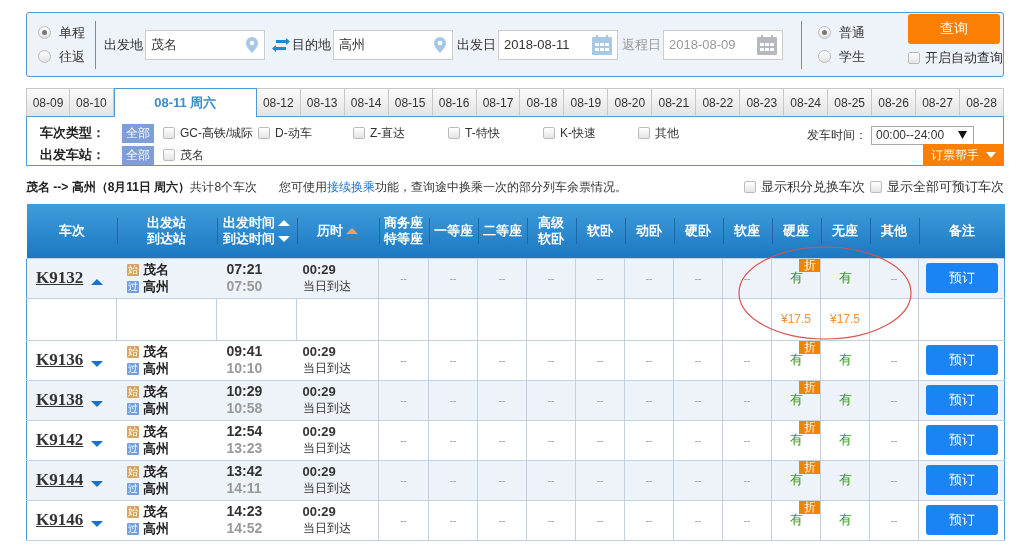 The width and height of the screenshot is (1028, 556). What do you see at coordinates (72, 32) in the screenshot?
I see `radio-label: 单程` at bounding box center [72, 32].